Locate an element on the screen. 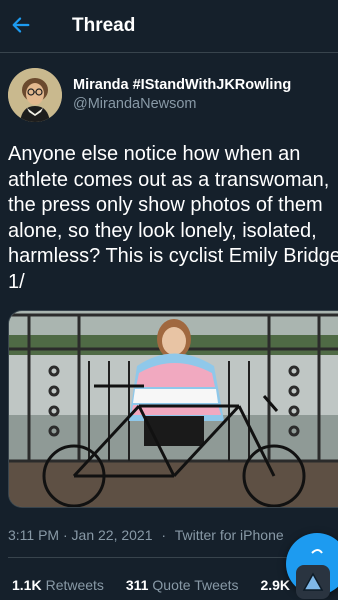 The image size is (338, 600). top-bar: Thread is located at coordinates (169, 26).